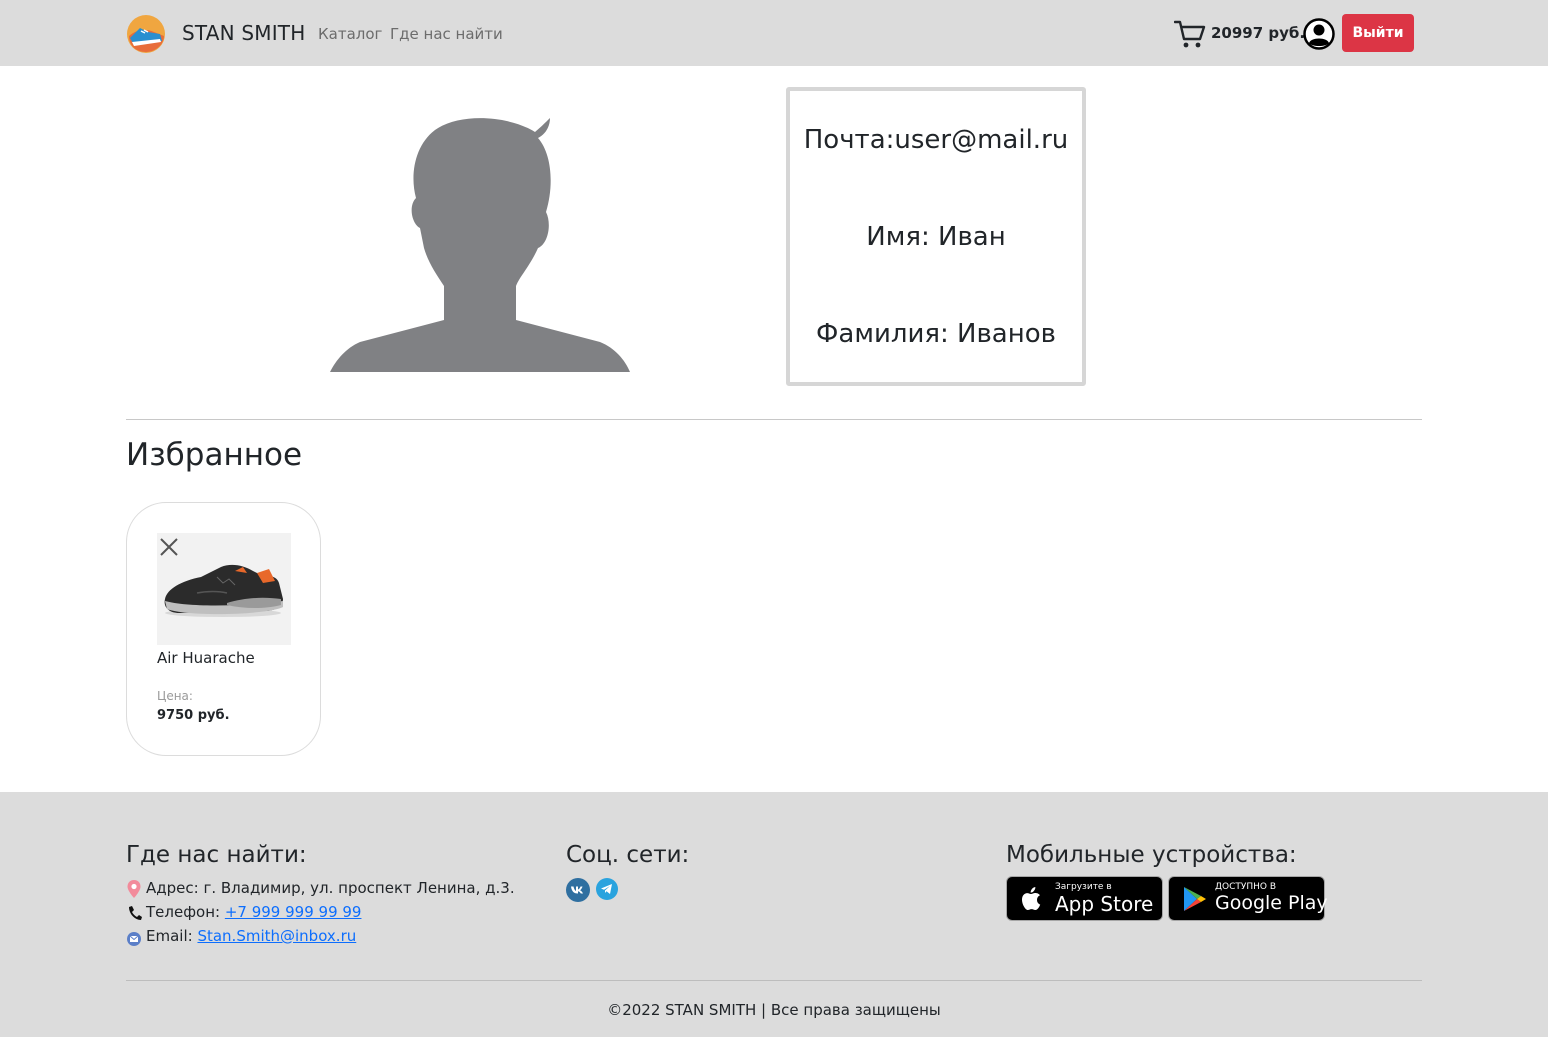 This screenshot has height=1037, width=1548. What do you see at coordinates (206, 658) in the screenshot?
I see `product-name: Air Huarache` at bounding box center [206, 658].